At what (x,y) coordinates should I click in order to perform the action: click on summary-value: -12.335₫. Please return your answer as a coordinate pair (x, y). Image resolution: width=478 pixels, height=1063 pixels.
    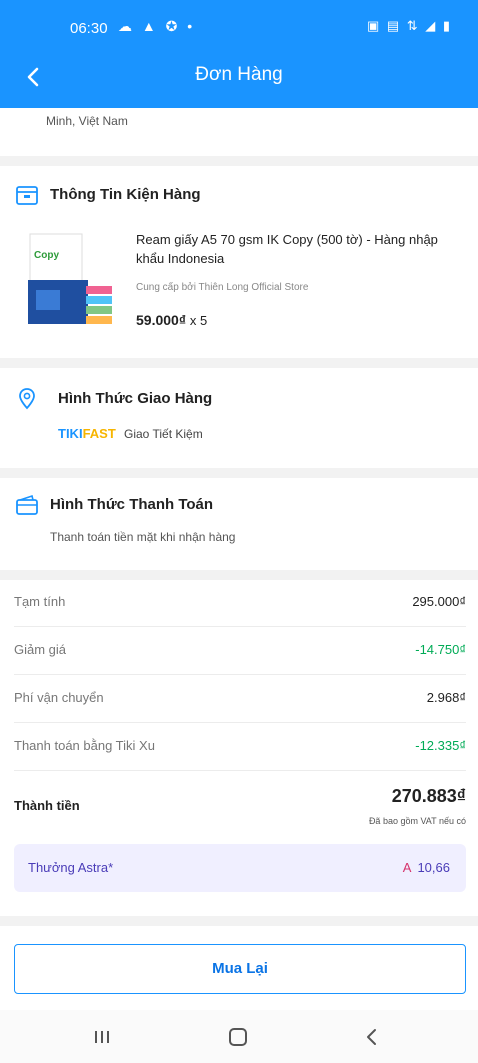
    Looking at the image, I should click on (440, 745).